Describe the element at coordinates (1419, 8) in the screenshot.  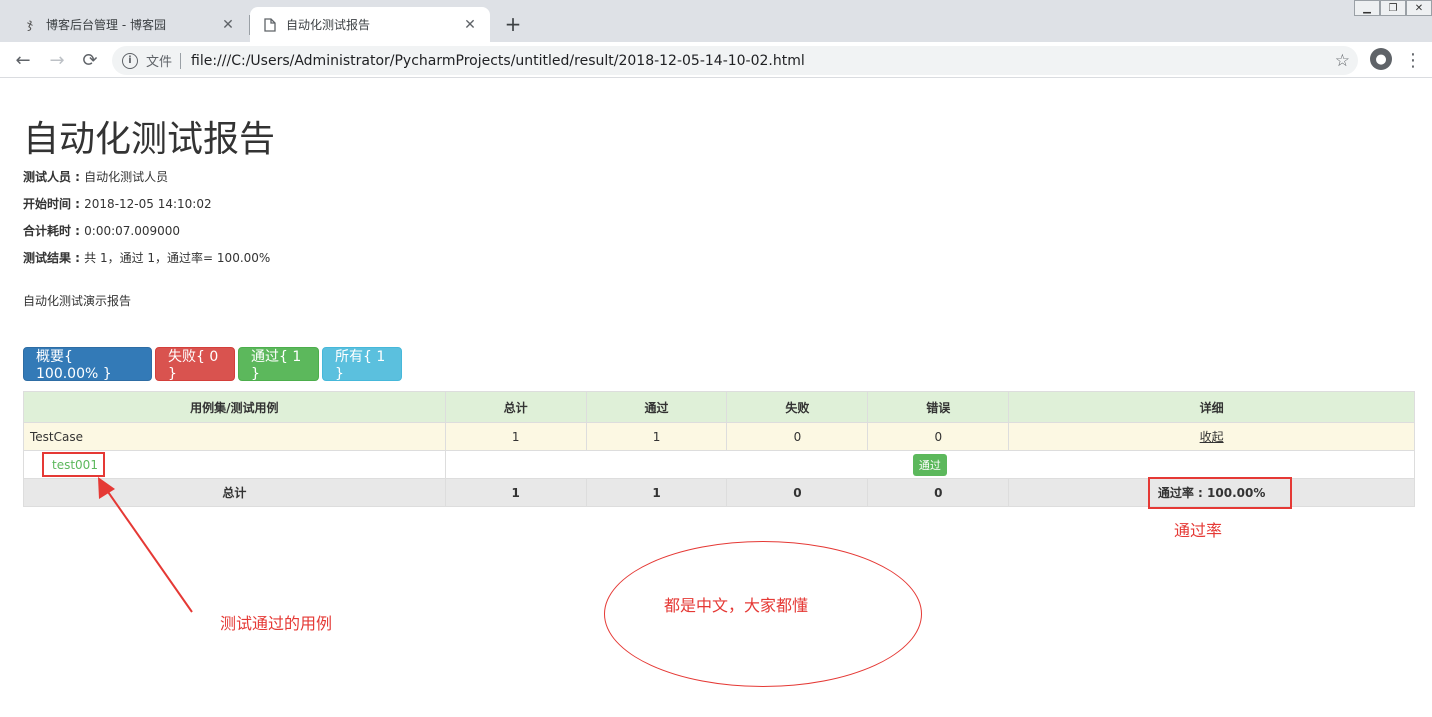
I see `close-window-button: ✕` at that location.